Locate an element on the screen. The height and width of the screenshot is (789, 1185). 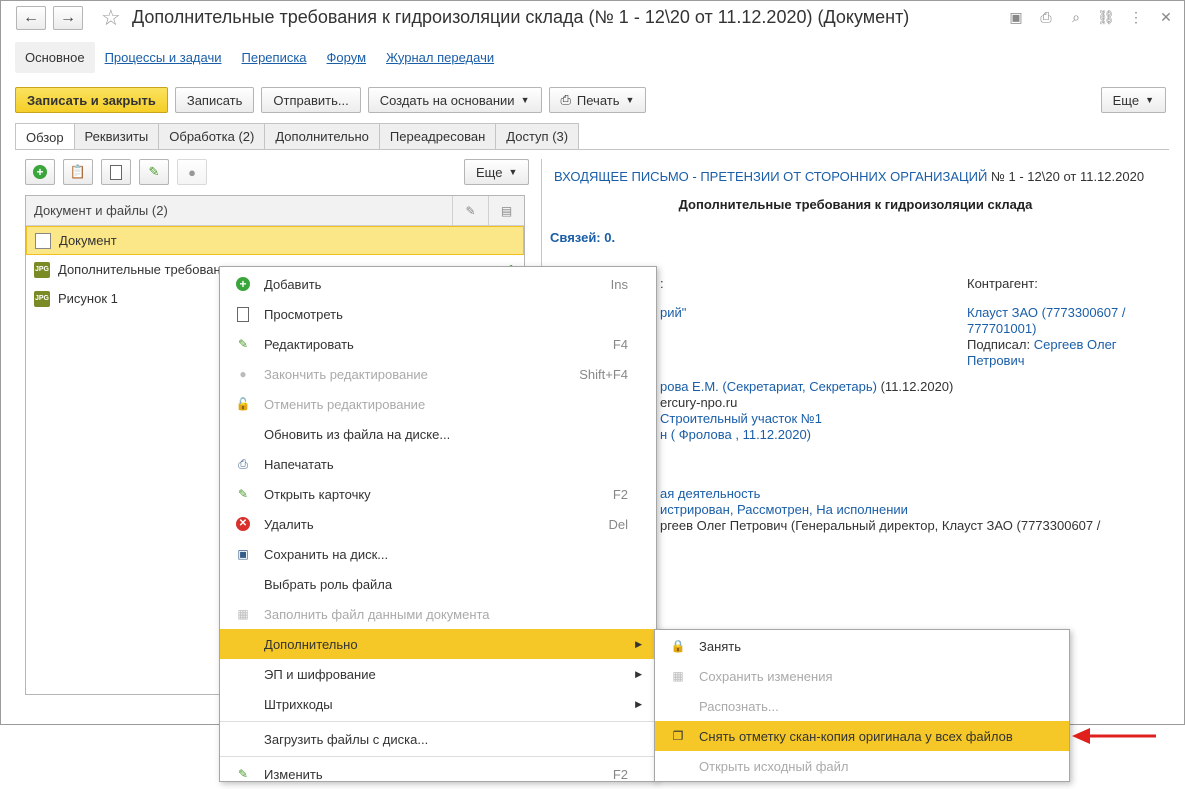
add-file-button: + is located at coordinates (40, 172).